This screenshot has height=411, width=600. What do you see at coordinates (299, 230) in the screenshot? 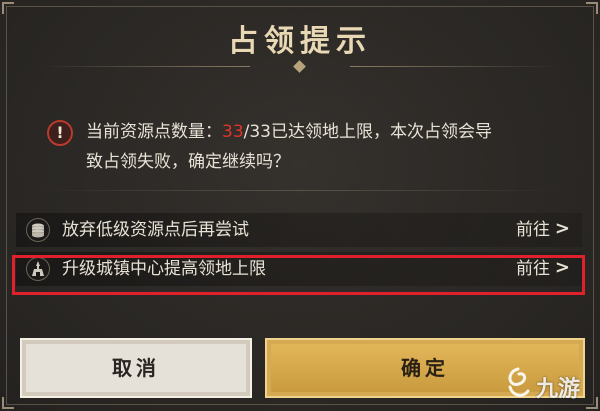
I see `option-abandon-resource: 放弃低级资源点后再尝试 前往 >` at bounding box center [299, 230].